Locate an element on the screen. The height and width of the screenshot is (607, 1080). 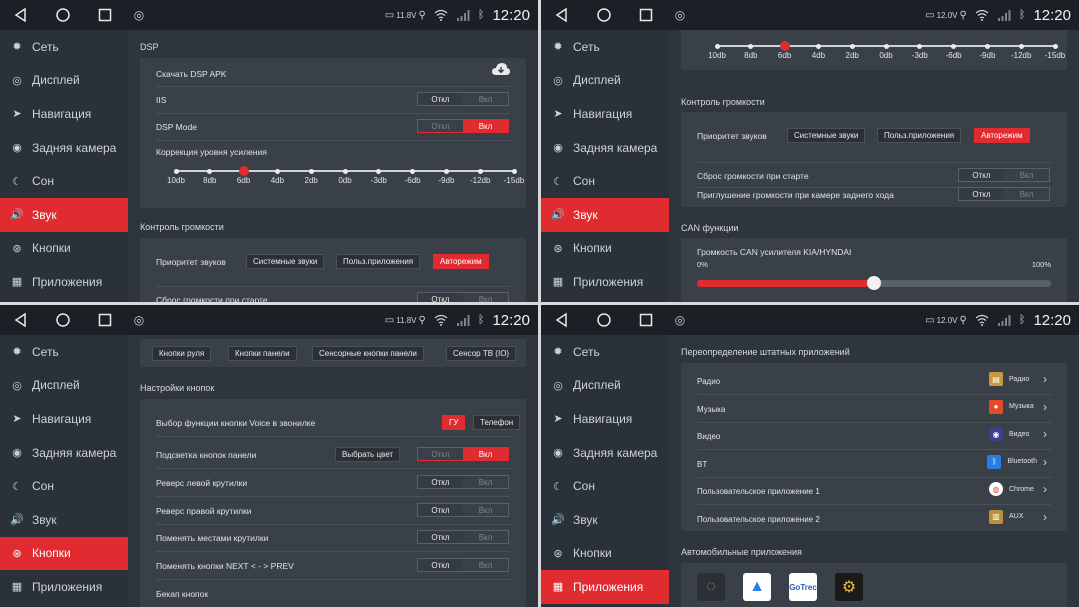
app-override-row: BT ᛒ Bluetooth › is located at coordinates (874, 463).